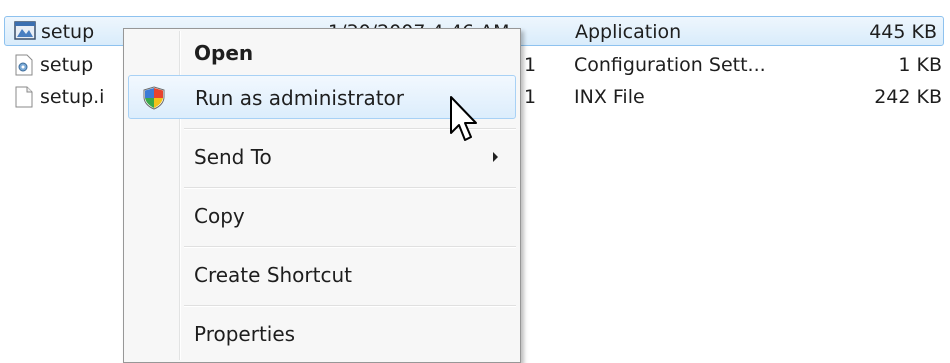  I want to click on menu-item-label: Open, so click(224, 53).